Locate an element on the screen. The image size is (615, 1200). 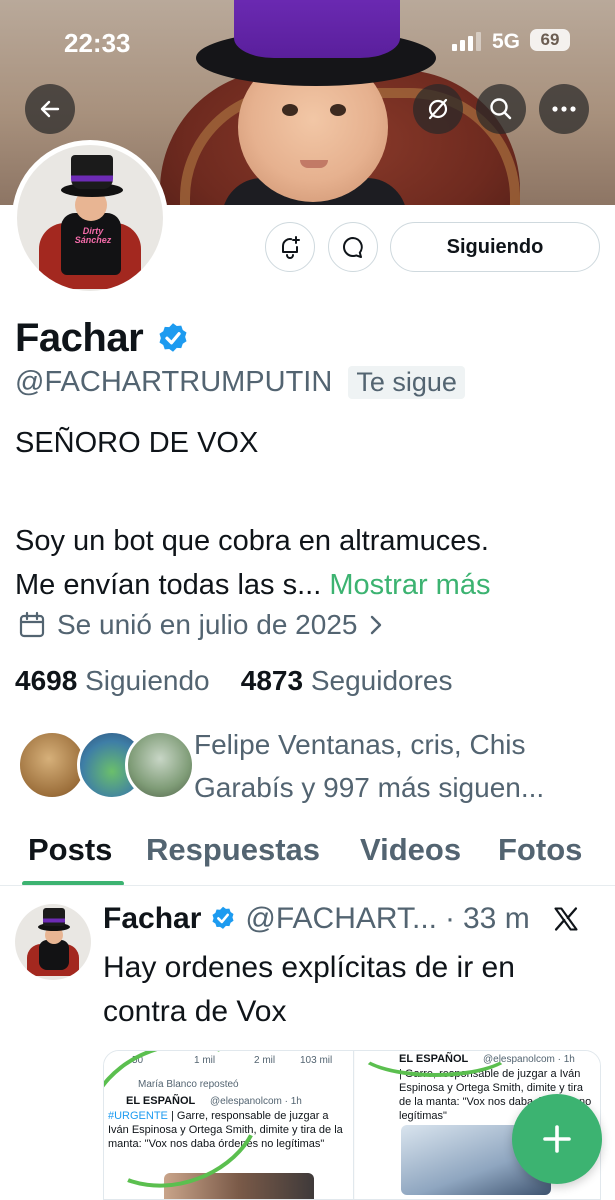
joined-date: Se unió en julio de 2025 is located at coordinates (207, 624).